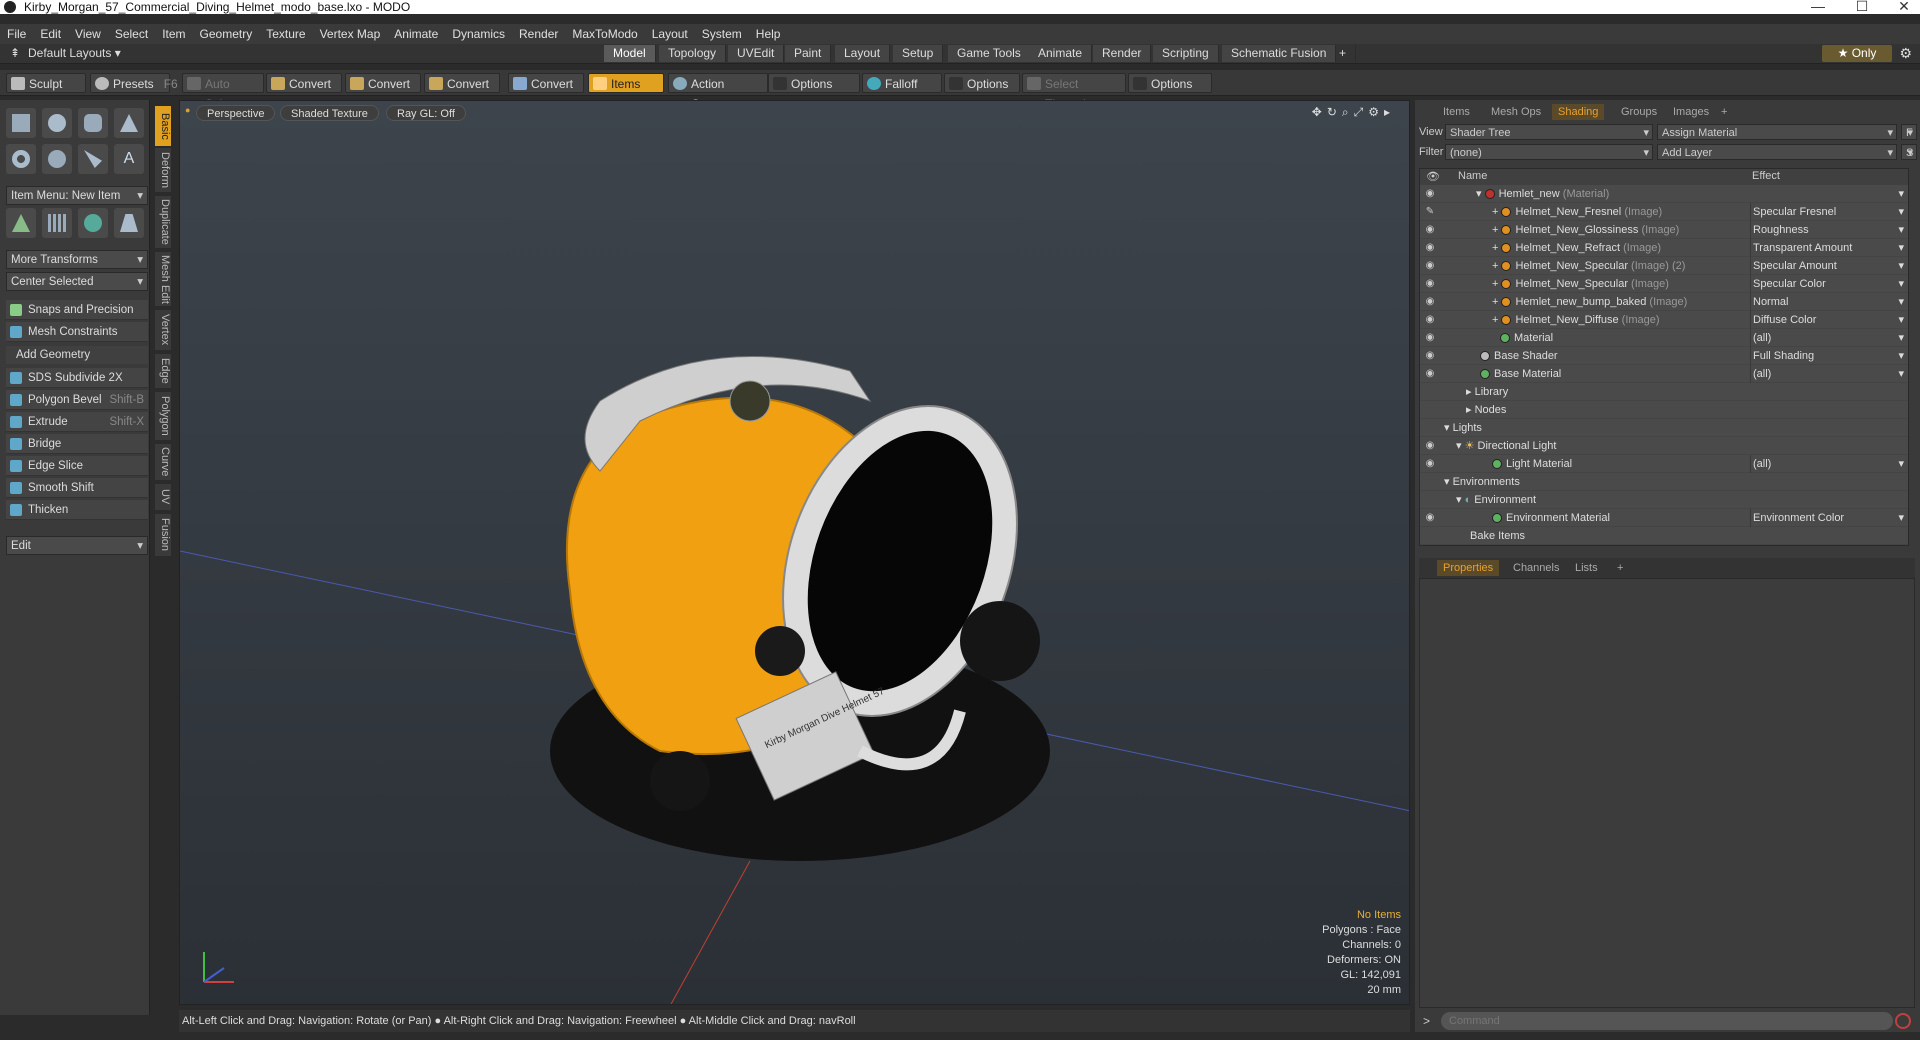 The width and height of the screenshot is (1920, 1040). Describe the element at coordinates (77, 260) in the screenshot. I see `more-transforms-dropdown: More Transforms` at that location.